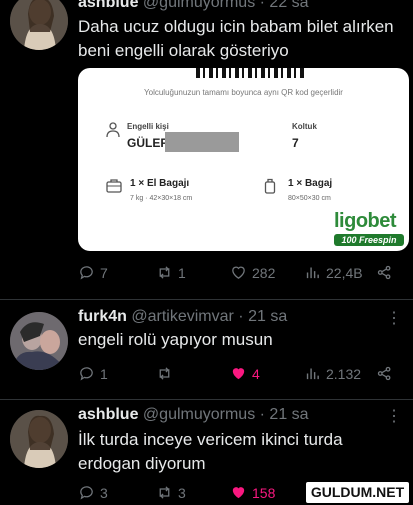 This screenshot has height=505, width=413. What do you see at coordinates (148, 126) in the screenshot?
I see `passenger-label: Engelli kişi` at bounding box center [148, 126].